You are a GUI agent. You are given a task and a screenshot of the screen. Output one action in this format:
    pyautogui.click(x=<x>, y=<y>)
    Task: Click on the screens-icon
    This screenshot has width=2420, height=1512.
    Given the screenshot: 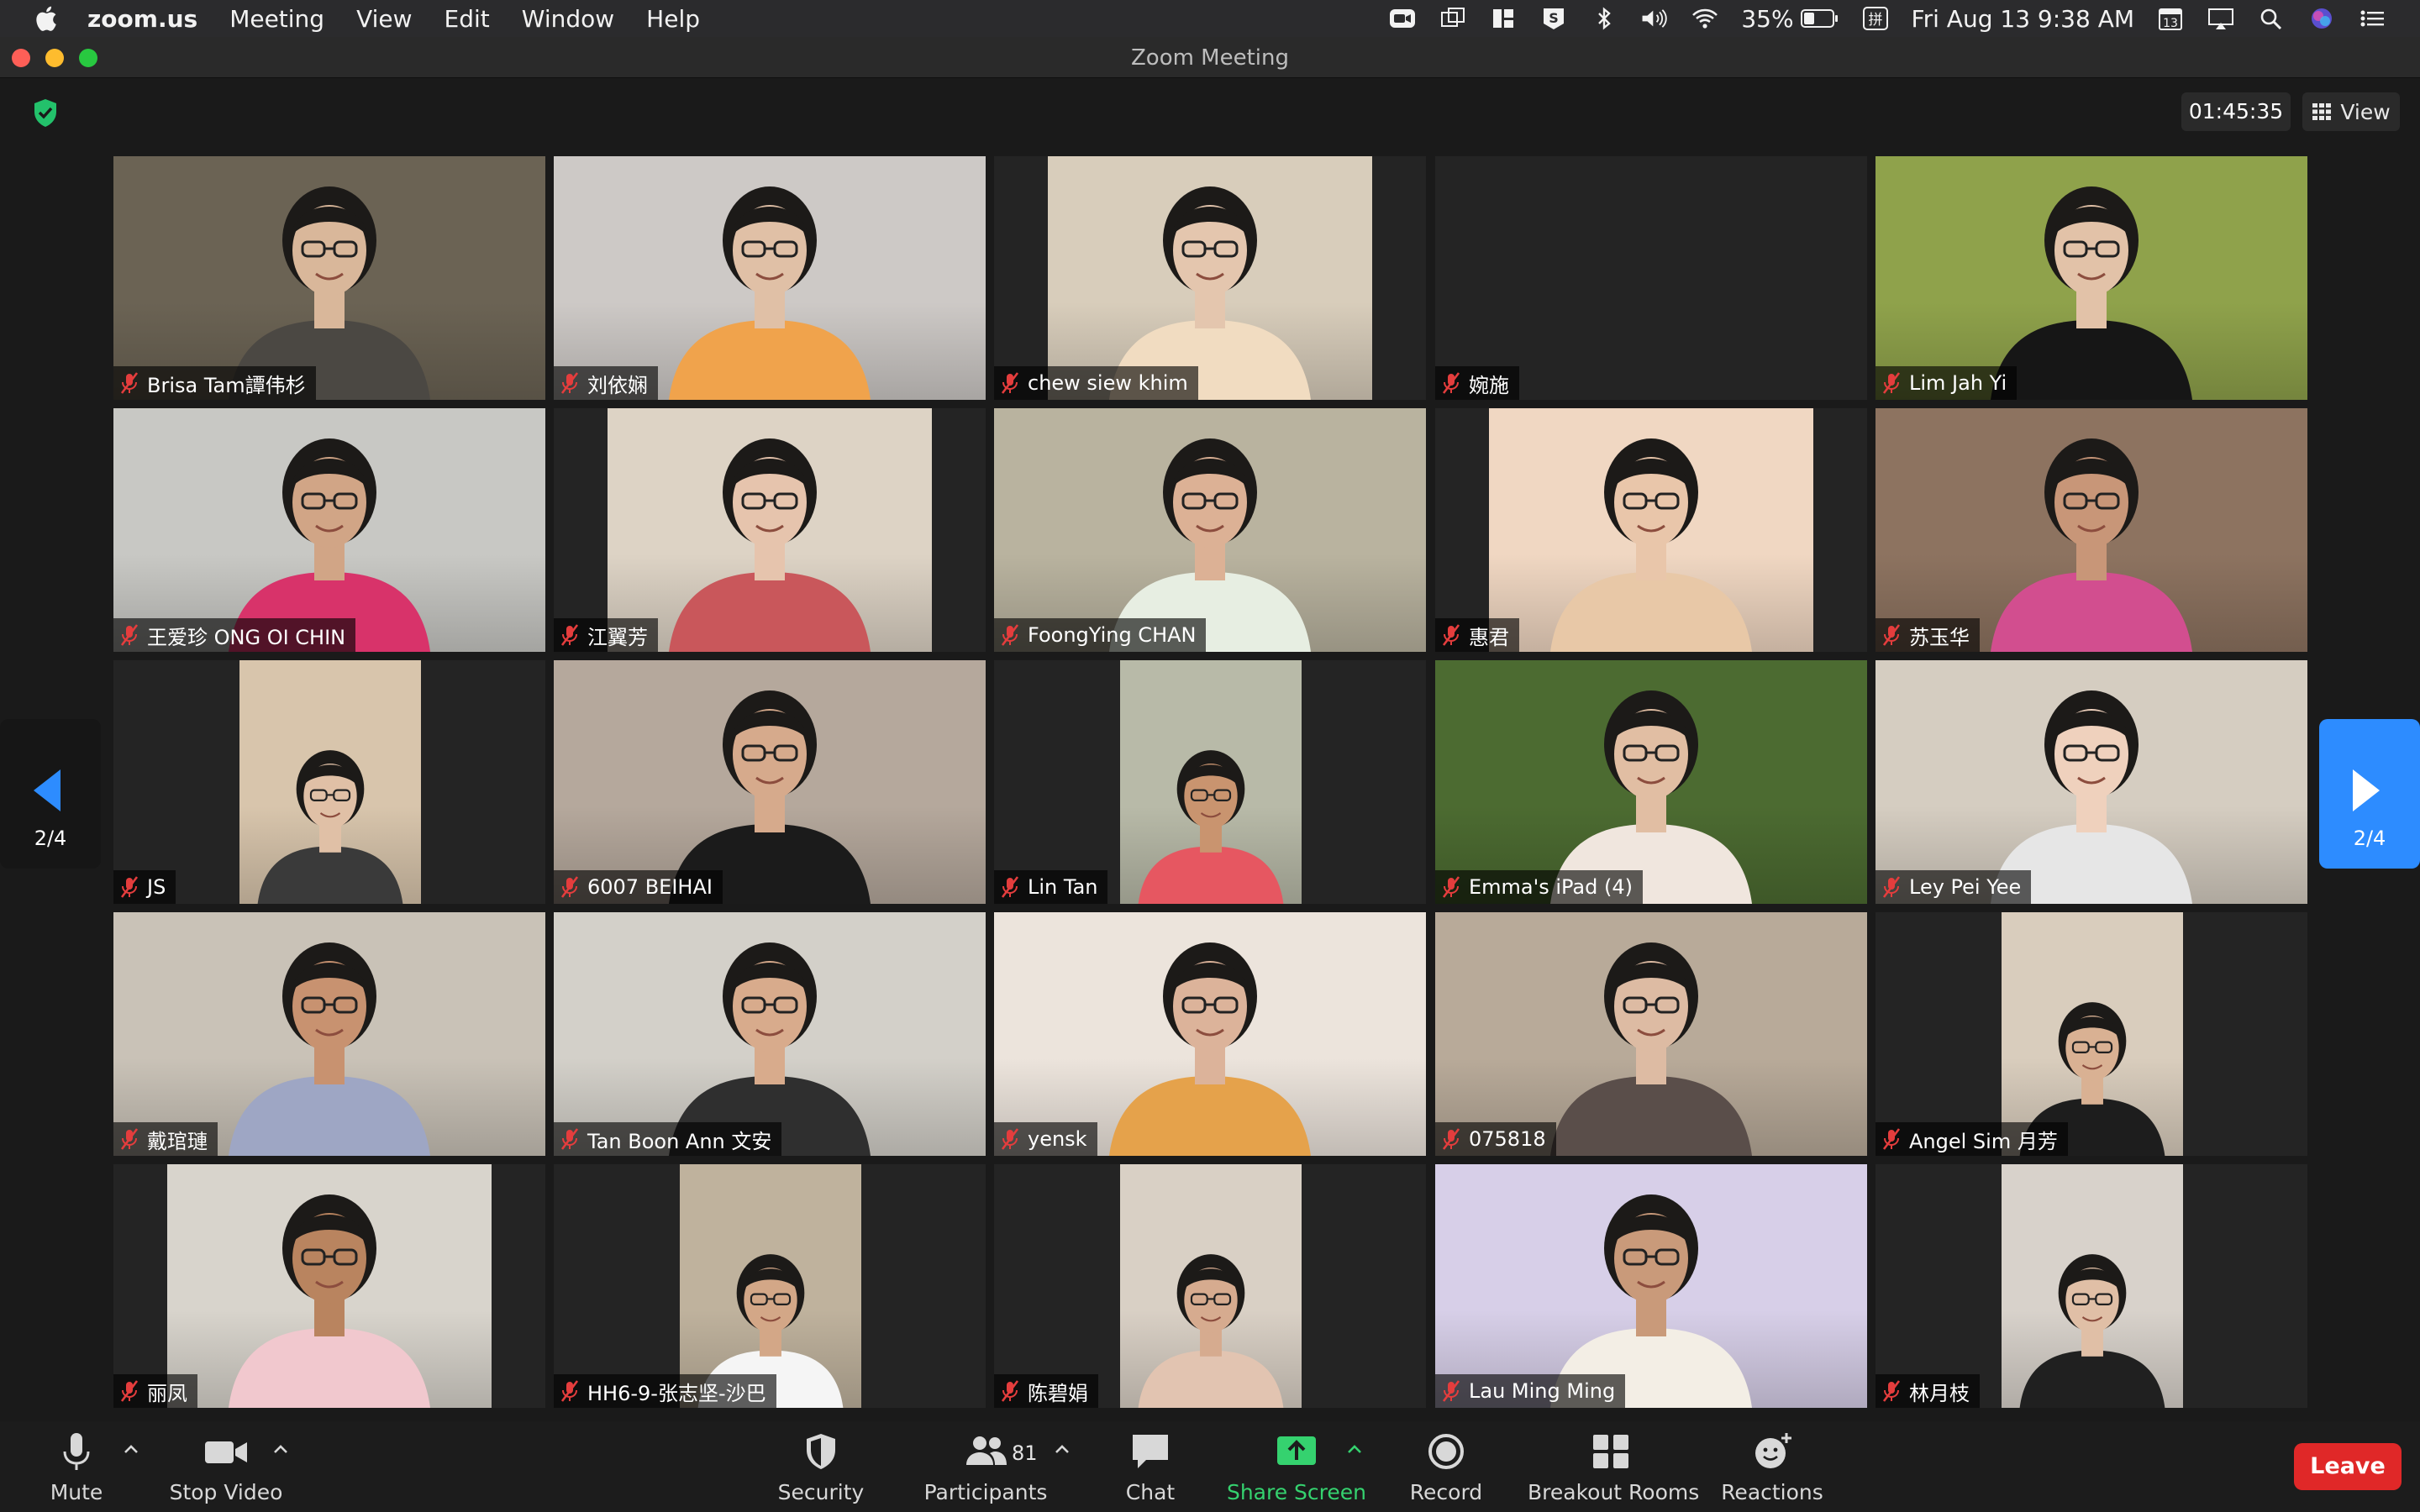 What is the action you would take?
    pyautogui.click(x=1453, y=18)
    